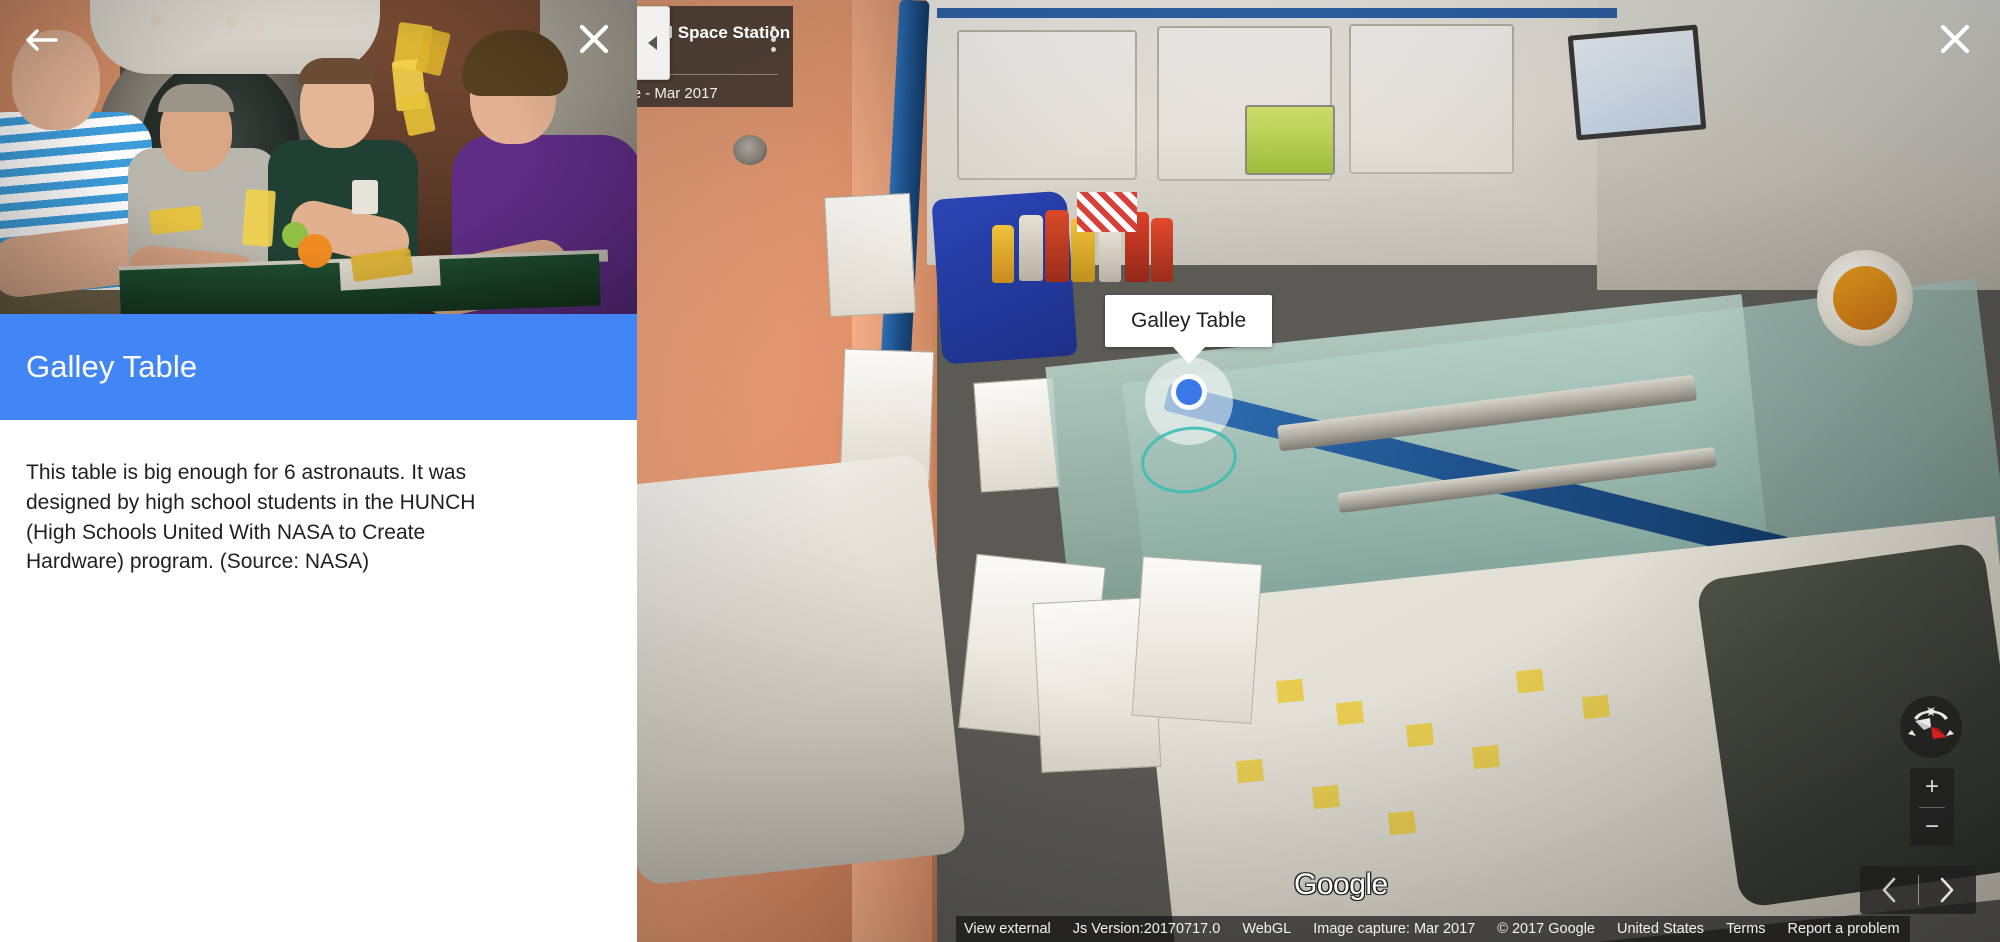 Image resolution: width=2000 pixels, height=942 pixels. What do you see at coordinates (1146, 929) in the screenshot?
I see `attribution-js-version: Js Version:20170717.0` at bounding box center [1146, 929].